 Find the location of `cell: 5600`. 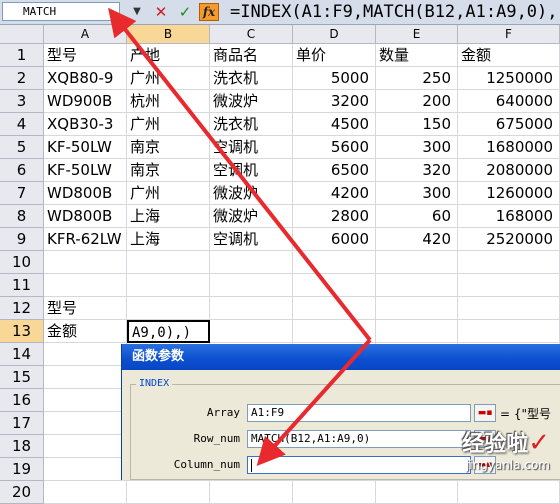

cell: 5600 is located at coordinates (334, 147).